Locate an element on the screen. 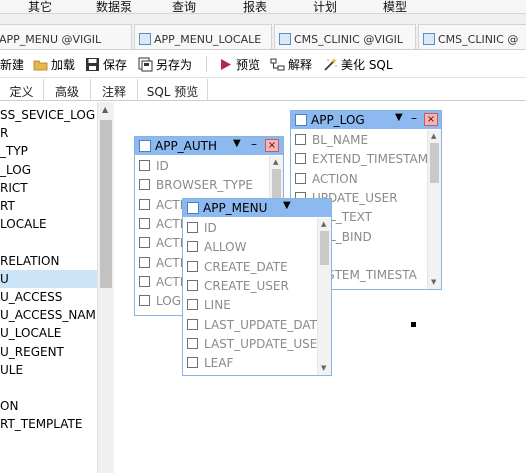  beautify-sql-button: 美化 SQL is located at coordinates (358, 64).